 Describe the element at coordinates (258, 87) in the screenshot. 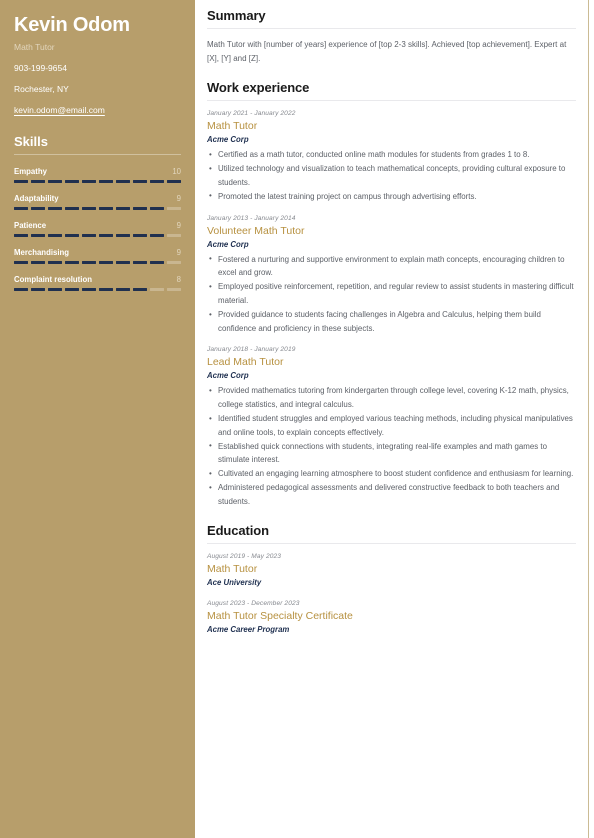

I see `work-experience-heading: Work experience` at that location.